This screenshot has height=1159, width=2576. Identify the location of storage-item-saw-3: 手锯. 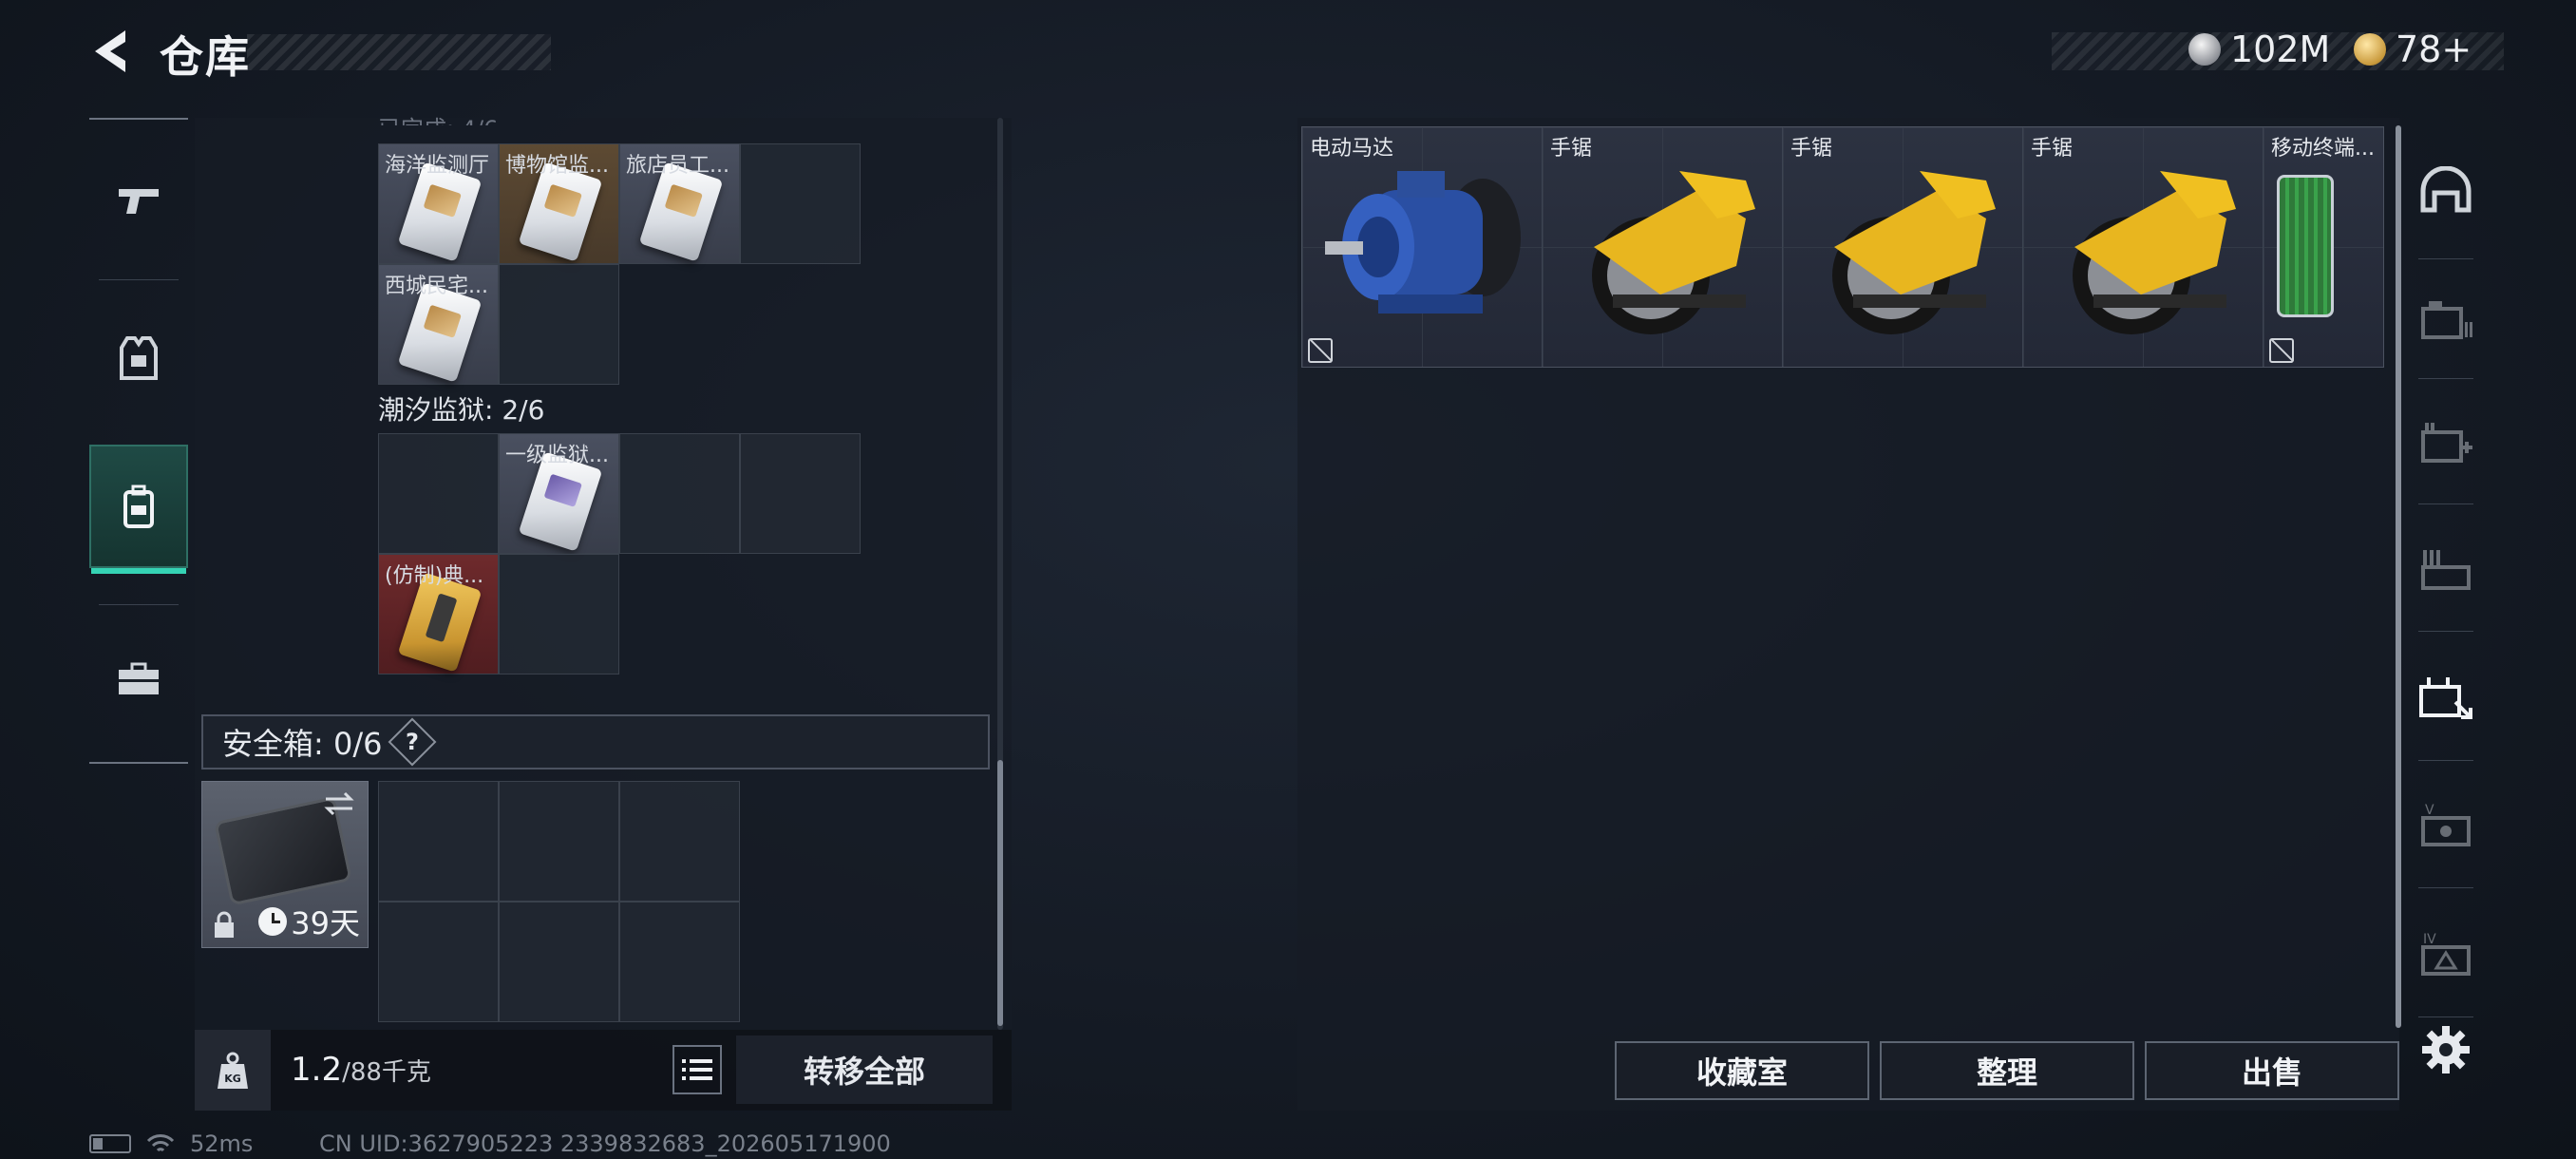
(2143, 247).